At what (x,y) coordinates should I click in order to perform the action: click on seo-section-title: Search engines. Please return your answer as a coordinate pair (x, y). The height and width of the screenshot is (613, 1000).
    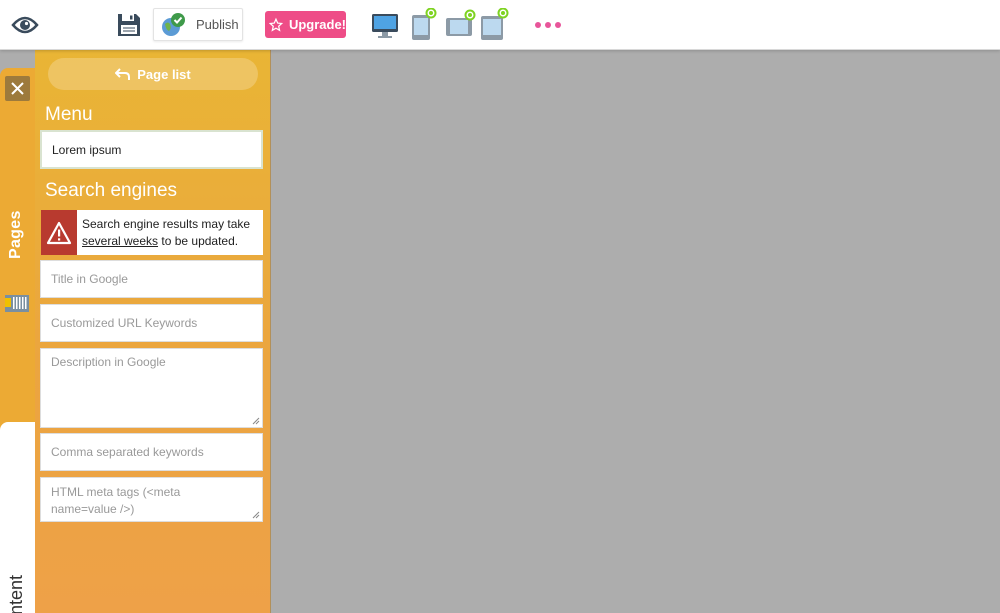
    Looking at the image, I should click on (111, 190).